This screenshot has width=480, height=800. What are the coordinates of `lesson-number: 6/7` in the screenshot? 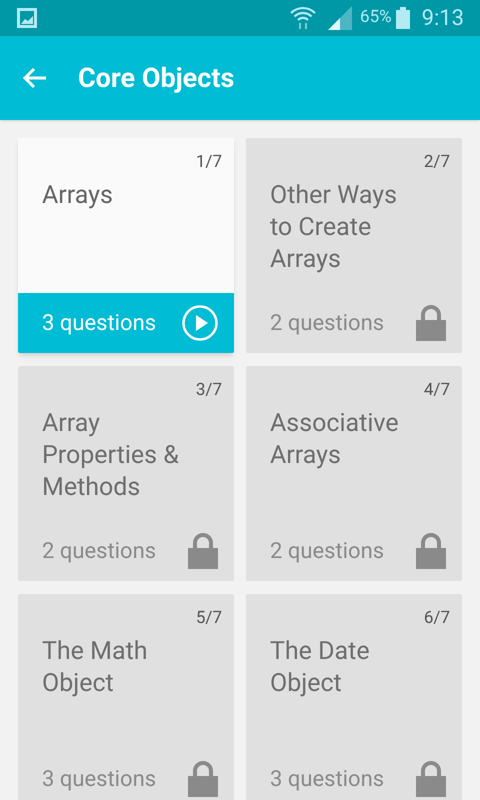 It's located at (437, 618).